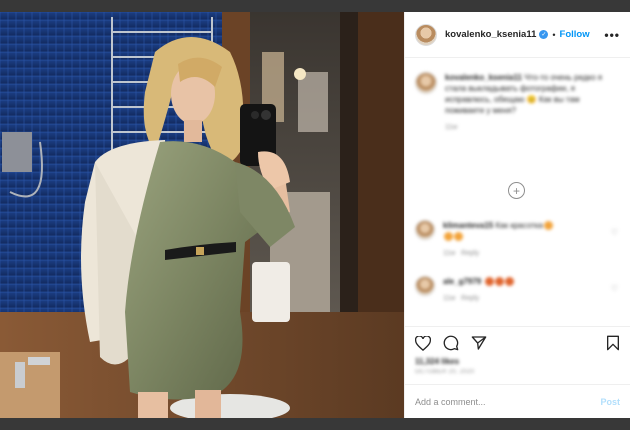 The width and height of the screenshot is (630, 430). Describe the element at coordinates (544, 34) in the screenshot. I see `verified-badge-icon: ✓` at that location.